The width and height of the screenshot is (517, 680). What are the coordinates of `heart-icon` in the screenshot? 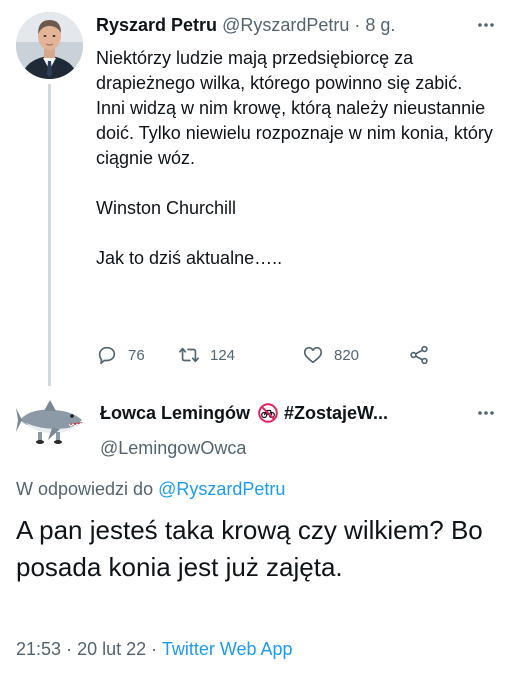 It's located at (313, 355).